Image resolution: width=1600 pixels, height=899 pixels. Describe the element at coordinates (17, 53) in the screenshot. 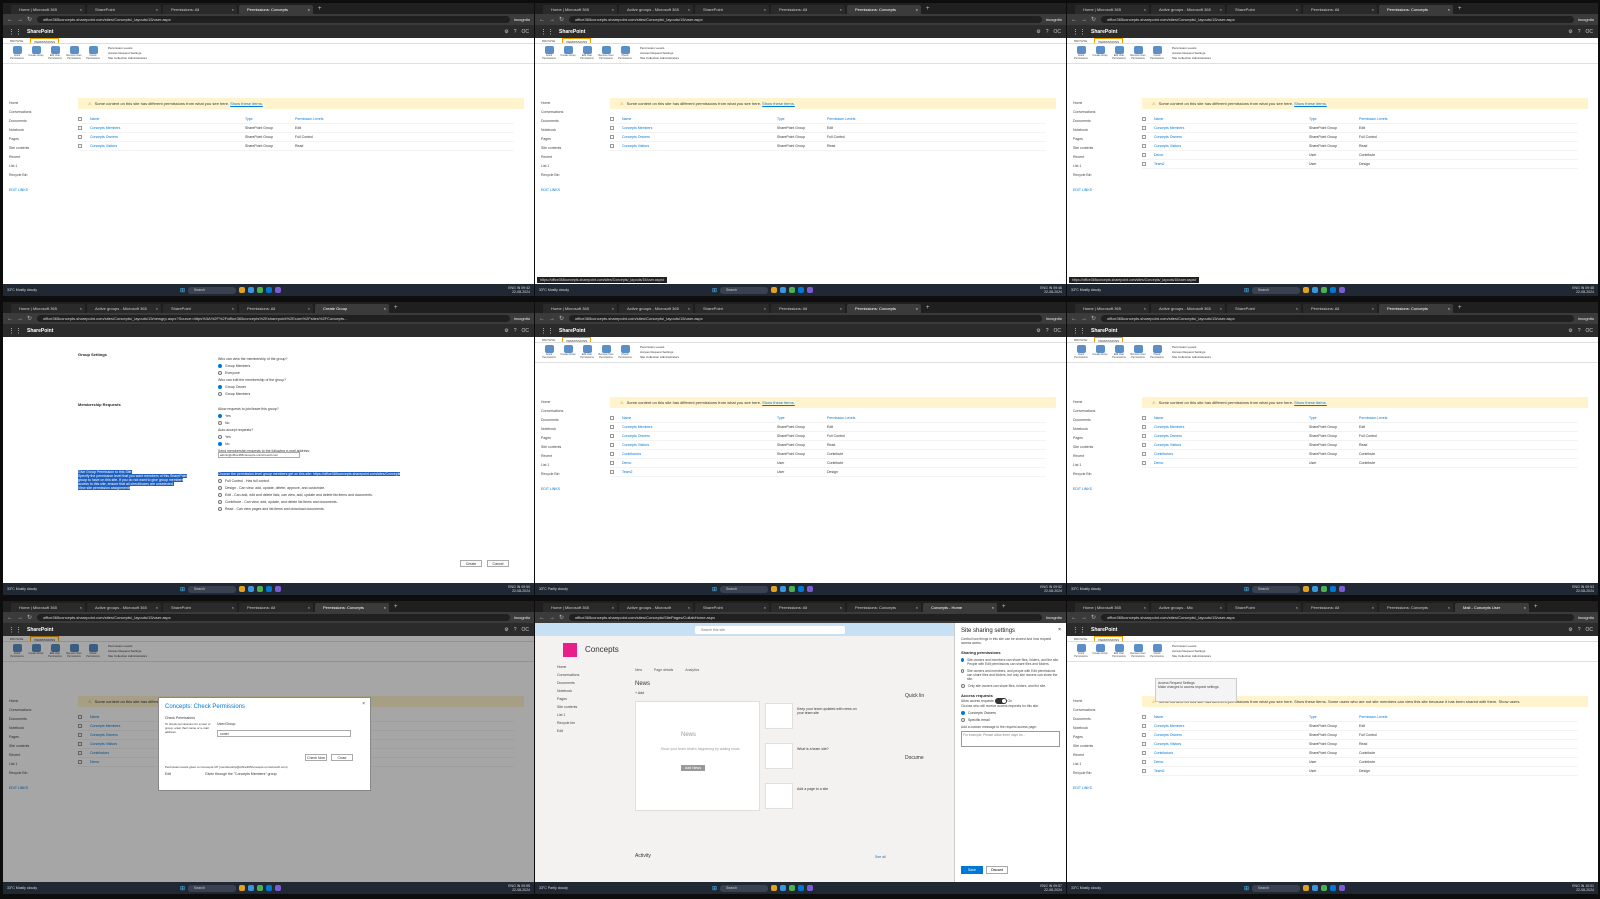

I see `ribbon-button: Grant Permissions` at that location.